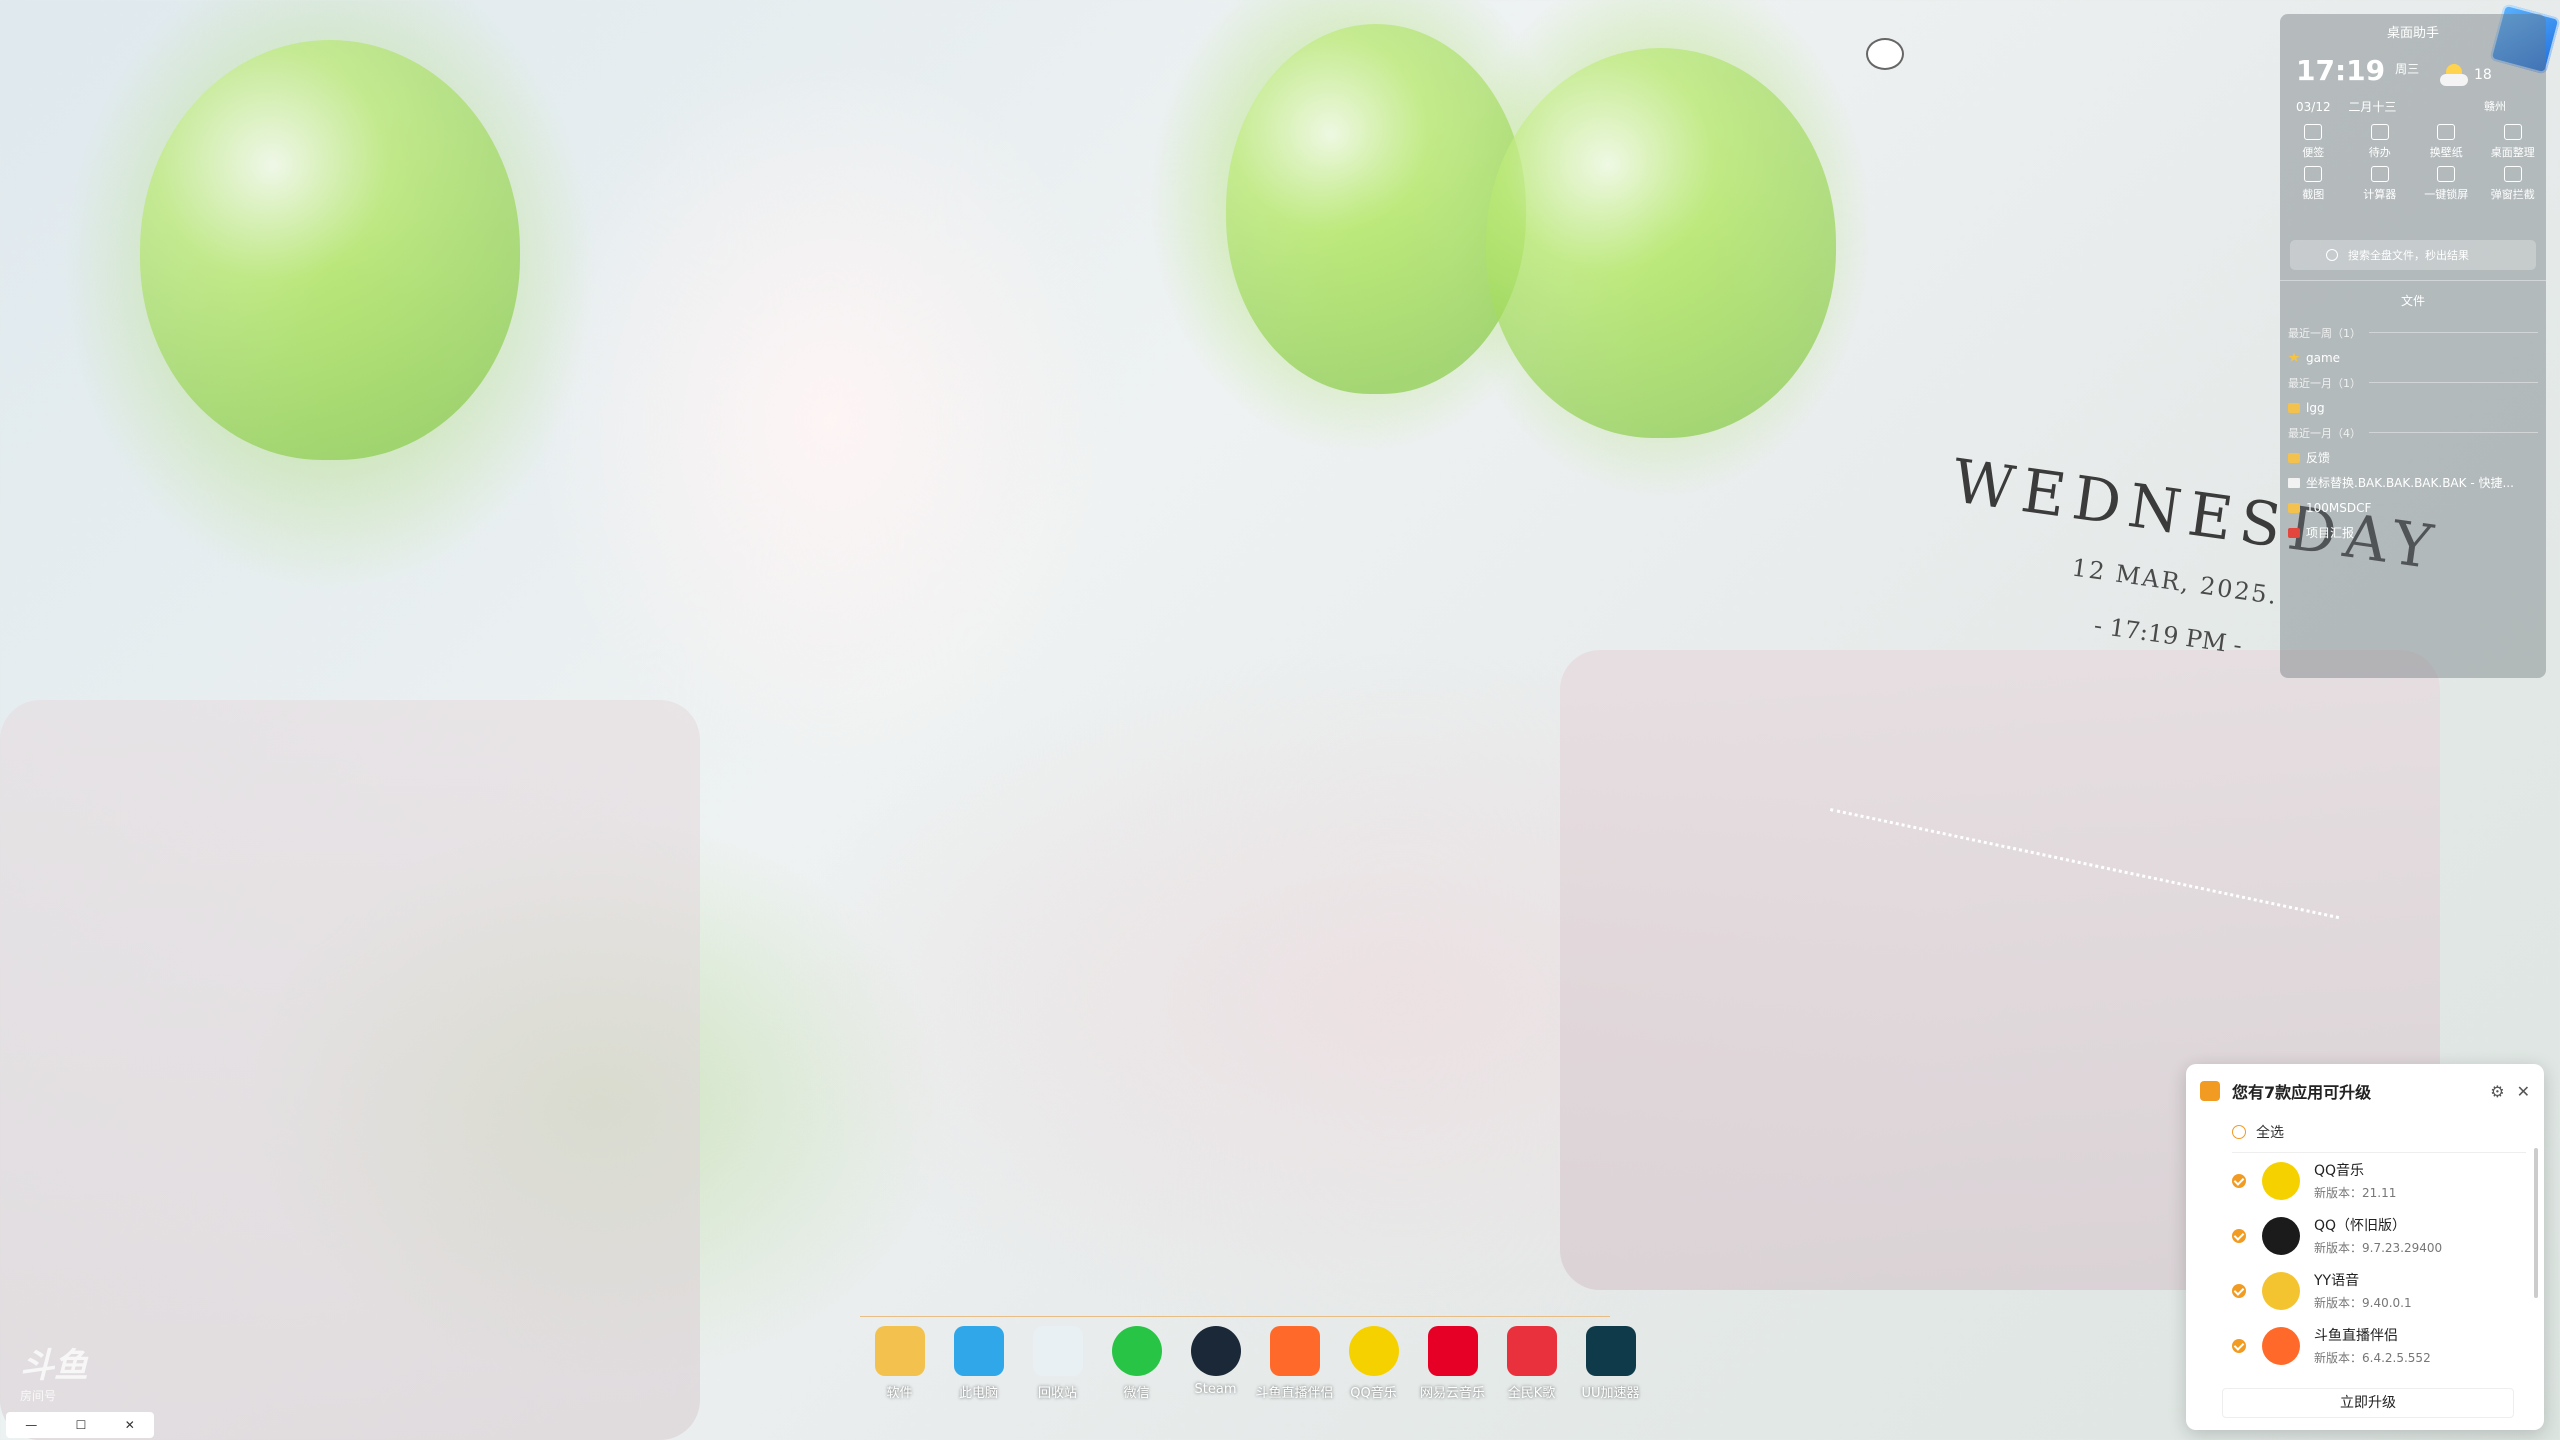 Image resolution: width=2560 pixels, height=1440 pixels. I want to click on file-item: game, so click(2413, 357).